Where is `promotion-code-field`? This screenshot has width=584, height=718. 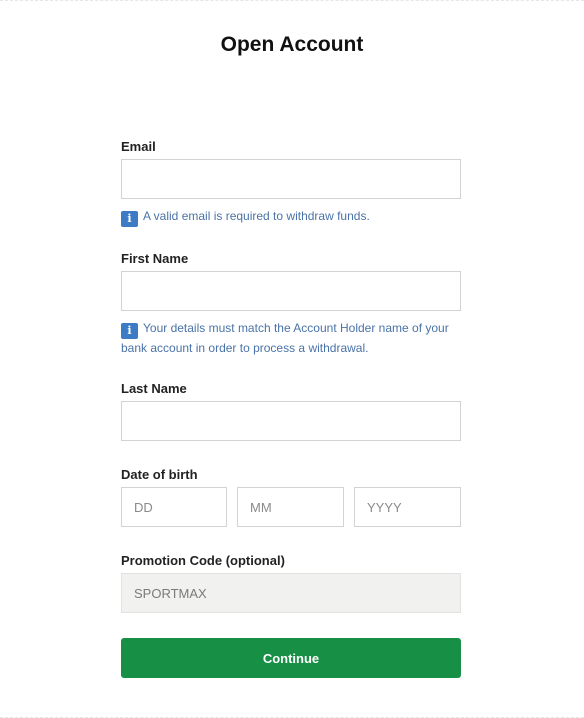
promotion-code-field is located at coordinates (291, 593).